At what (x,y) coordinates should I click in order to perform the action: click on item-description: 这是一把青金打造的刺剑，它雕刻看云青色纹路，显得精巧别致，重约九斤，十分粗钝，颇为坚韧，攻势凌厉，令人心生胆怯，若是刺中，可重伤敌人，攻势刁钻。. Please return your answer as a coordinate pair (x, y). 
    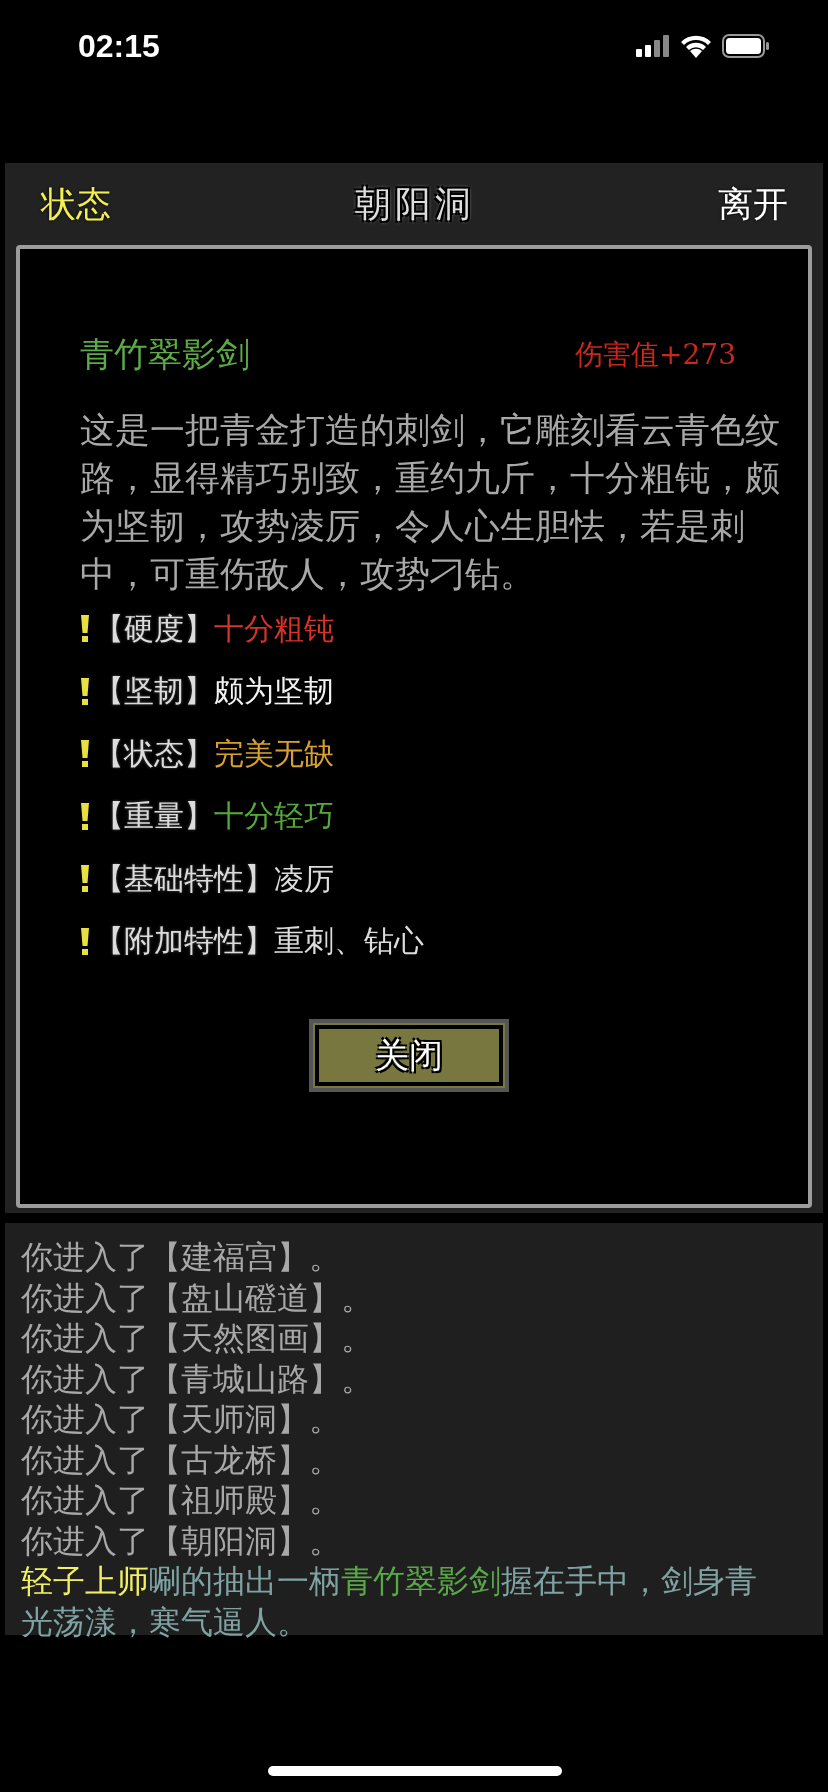
    Looking at the image, I should click on (430, 502).